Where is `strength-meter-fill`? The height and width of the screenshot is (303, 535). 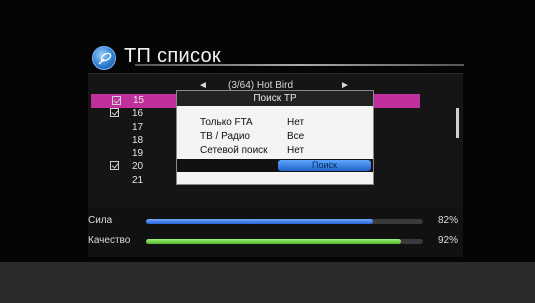
strength-meter-fill is located at coordinates (260, 221).